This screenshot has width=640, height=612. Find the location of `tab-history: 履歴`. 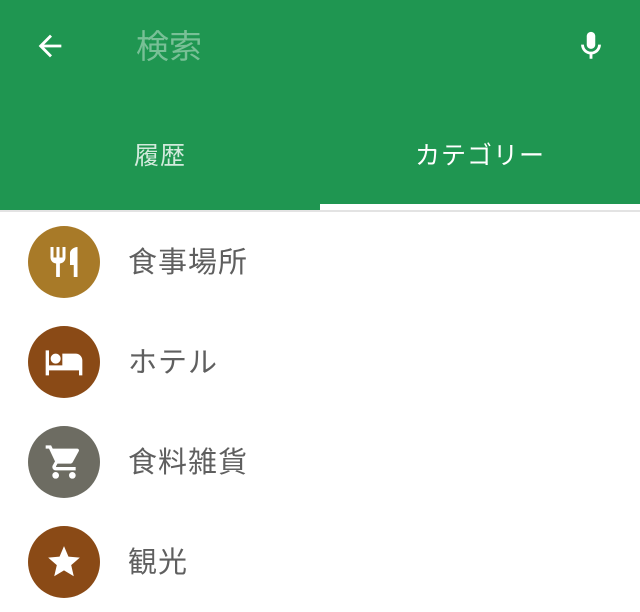

tab-history: 履歴 is located at coordinates (160, 154).